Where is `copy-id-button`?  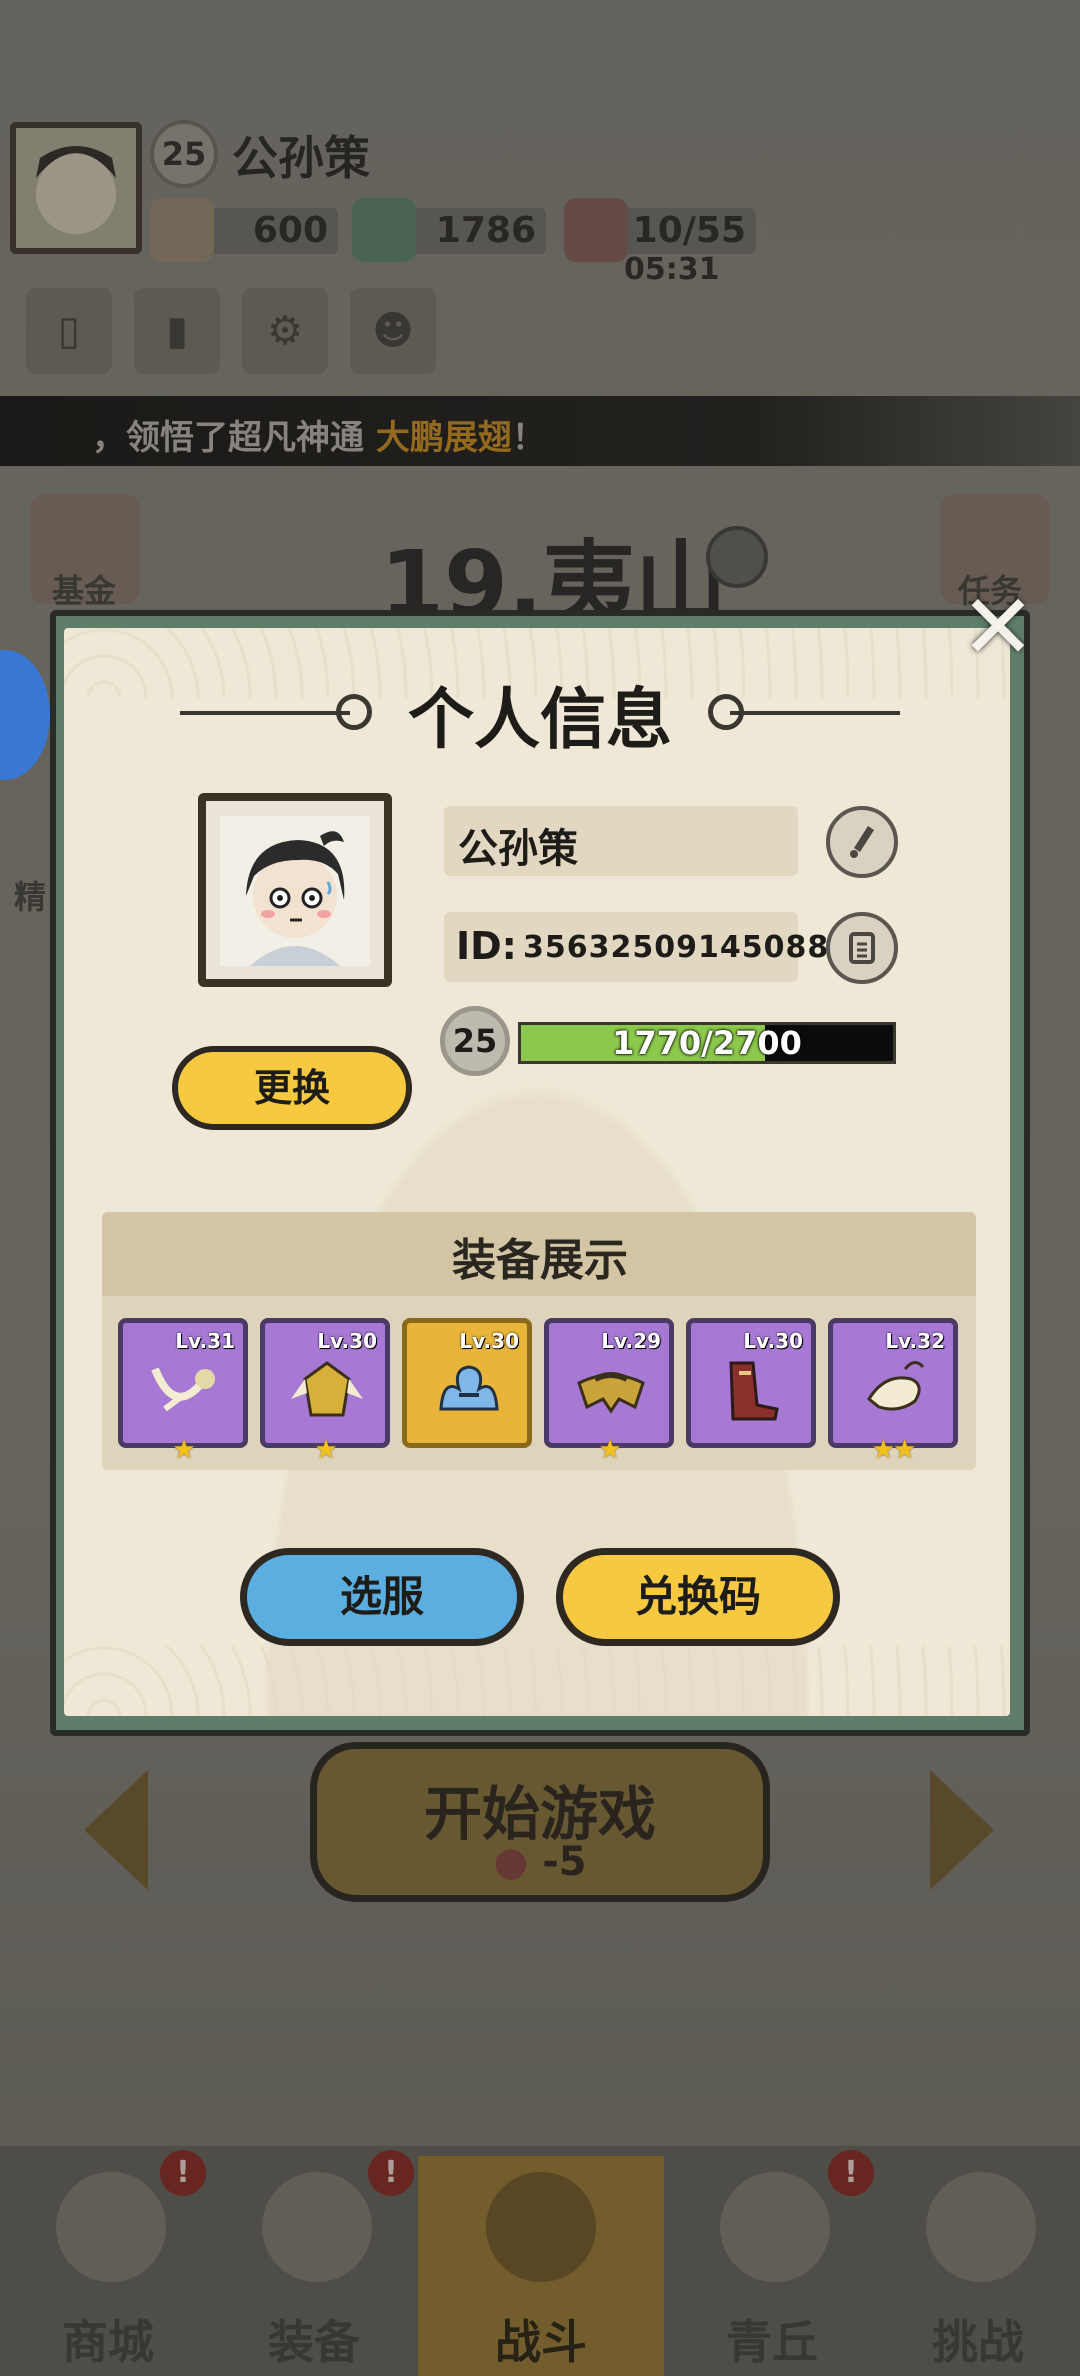 copy-id-button is located at coordinates (862, 948).